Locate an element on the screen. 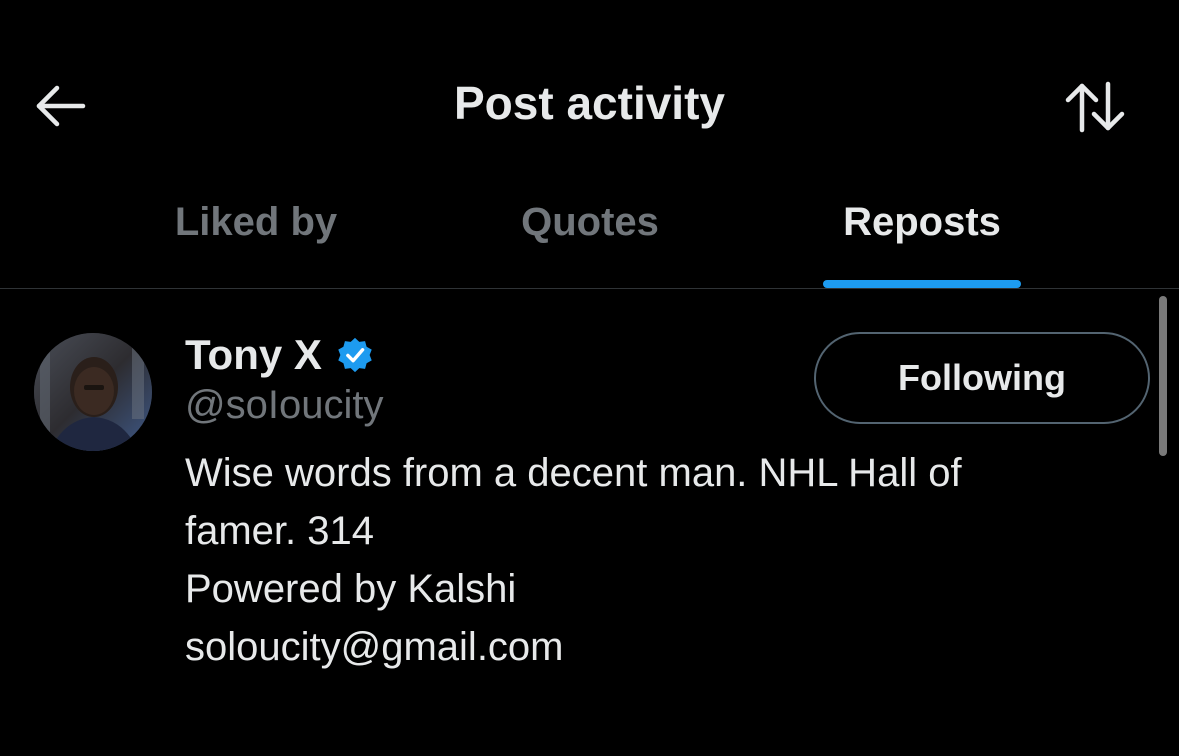  tab-quotes: Quotes is located at coordinates (590, 239).